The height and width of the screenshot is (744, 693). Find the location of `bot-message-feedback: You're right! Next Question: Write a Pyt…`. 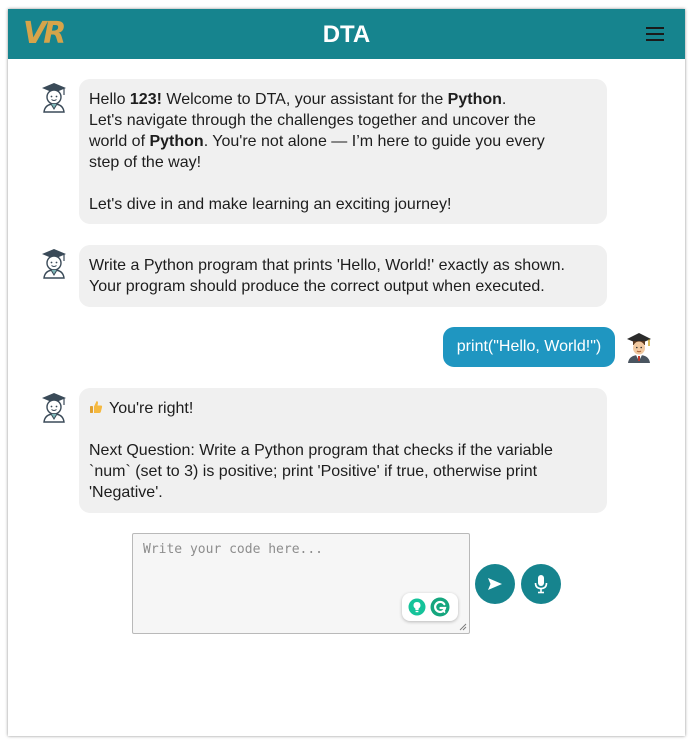

bot-message-feedback: You're right! Next Question: Write a Pyt… is located at coordinates (343, 450).